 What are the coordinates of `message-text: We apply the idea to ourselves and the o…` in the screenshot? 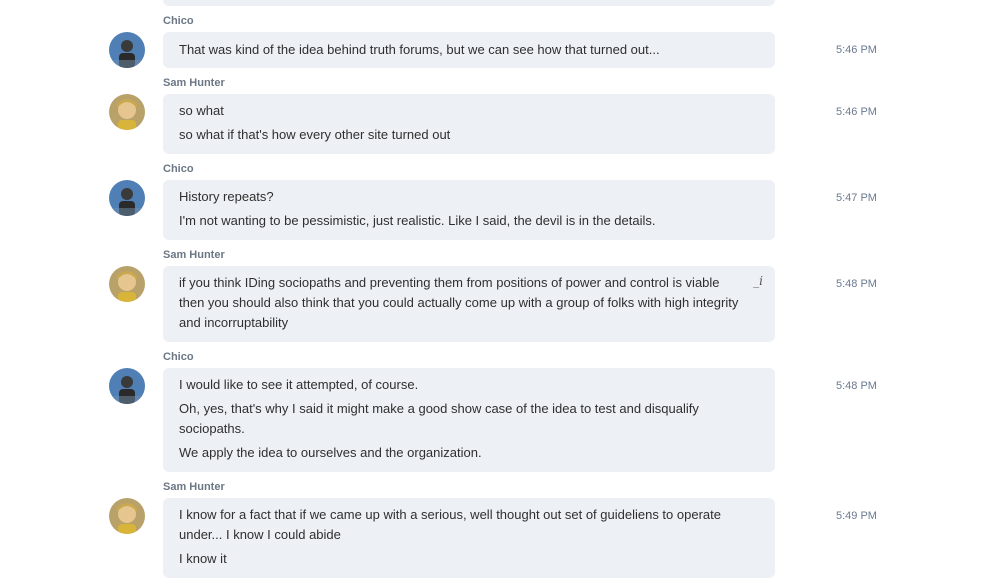 It's located at (330, 452).